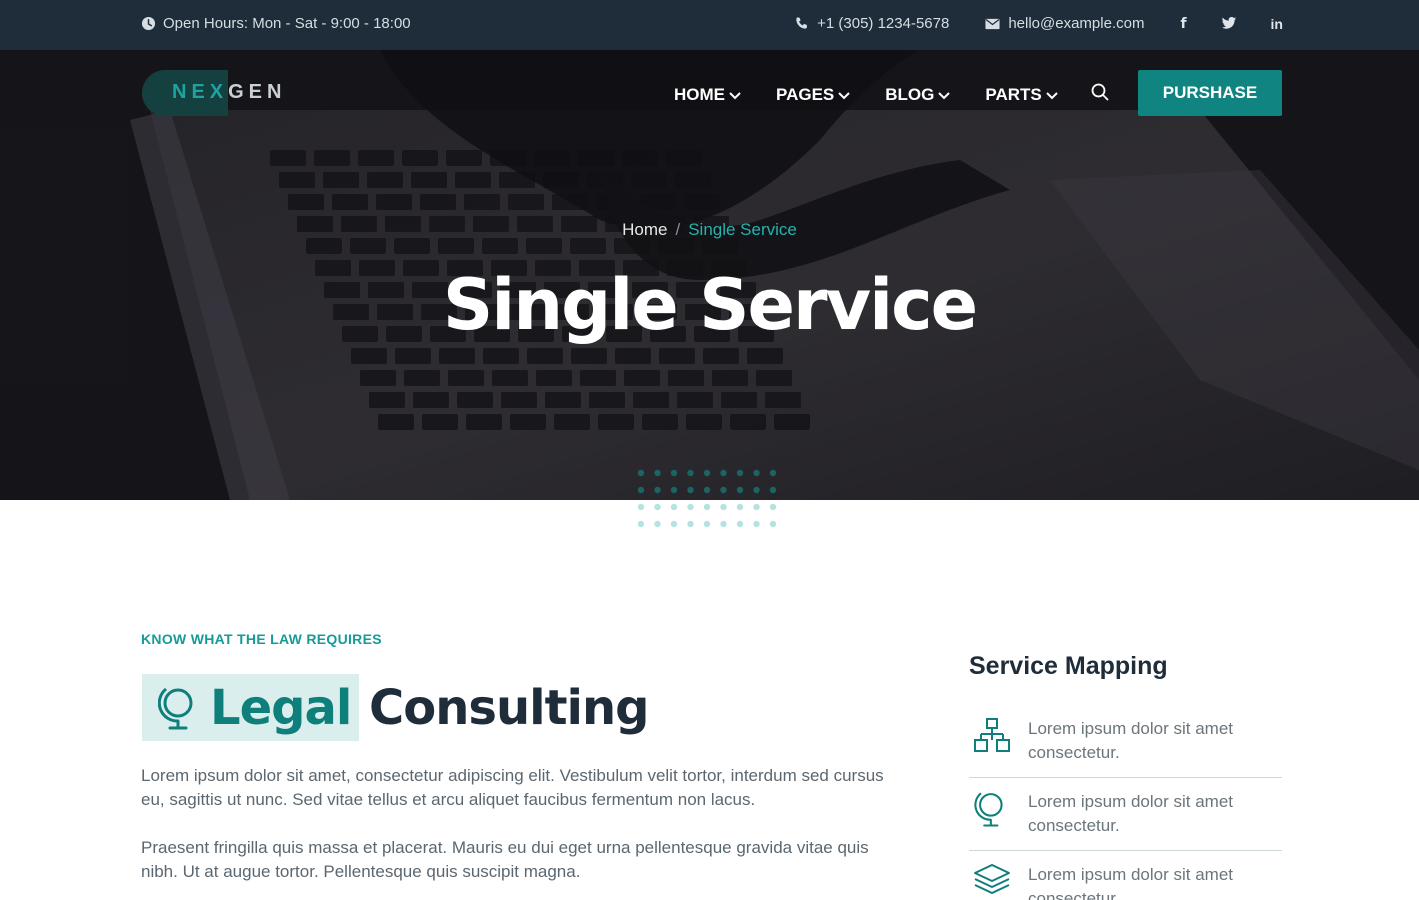  Describe the element at coordinates (261, 639) in the screenshot. I see `section-kicker: KNOW WHAT THE LAW REQUIRES` at that location.